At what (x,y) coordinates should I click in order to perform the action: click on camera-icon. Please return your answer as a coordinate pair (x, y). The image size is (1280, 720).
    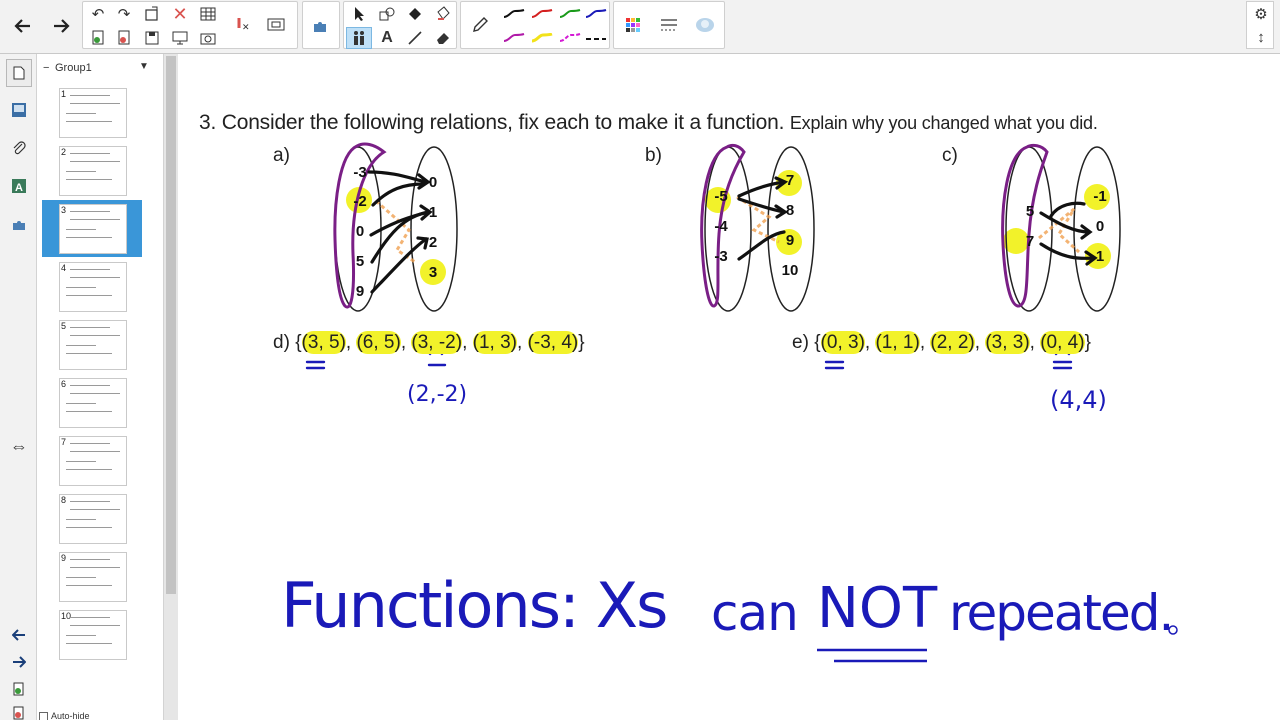
    Looking at the image, I should click on (208, 38).